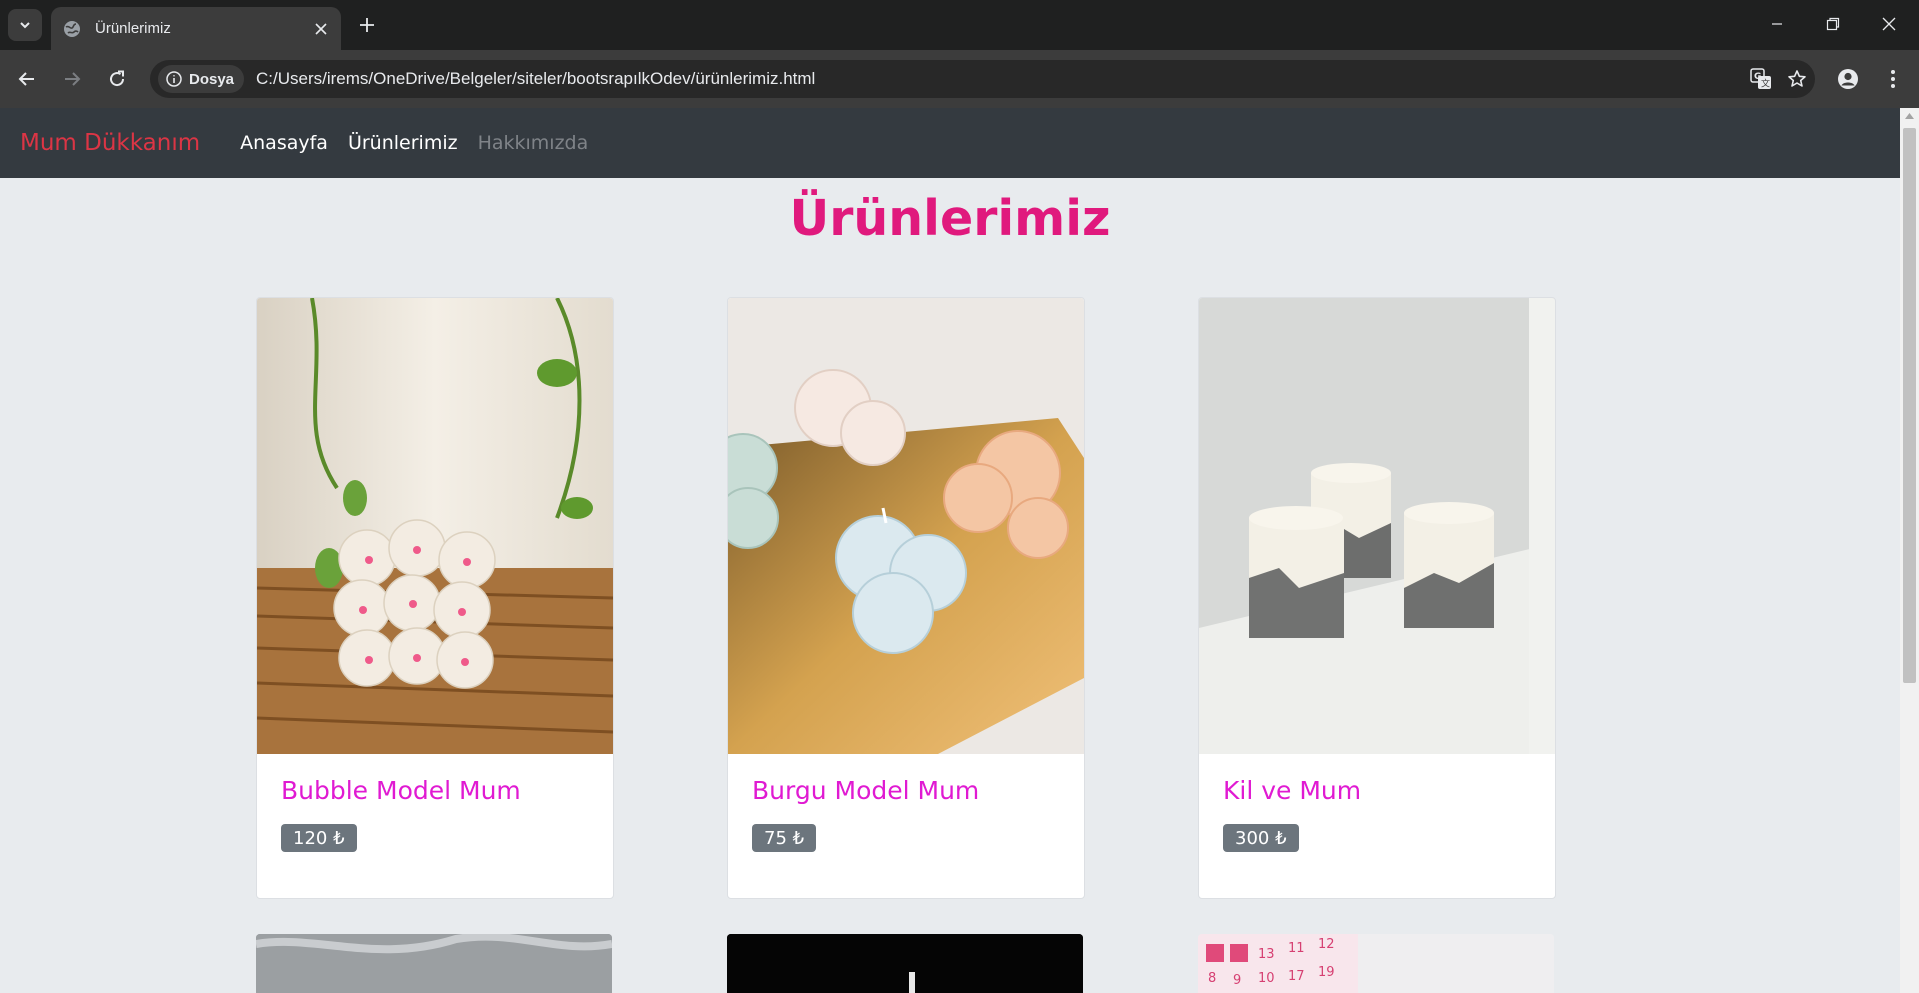  Describe the element at coordinates (1326, 972) in the screenshot. I see `svg-text: 19` at that location.